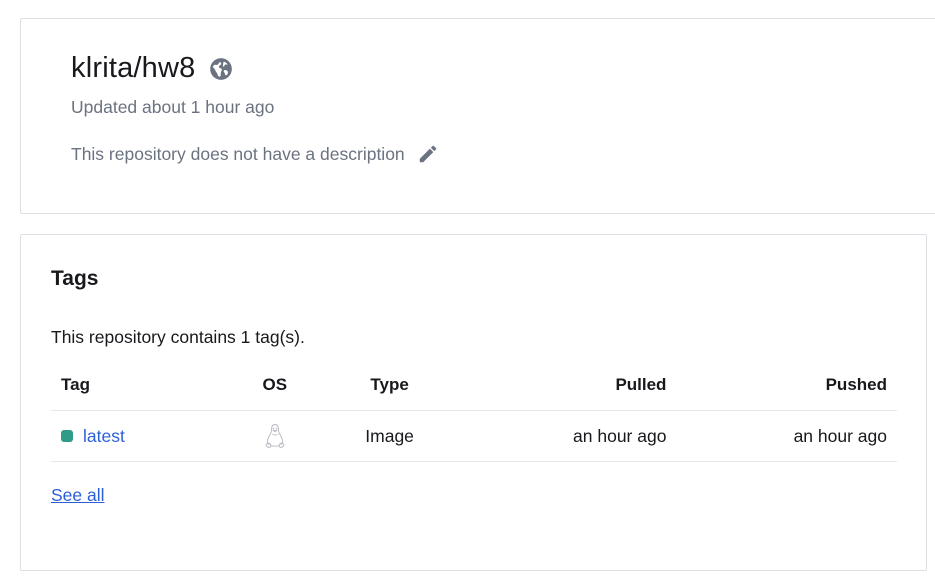 The width and height of the screenshot is (935, 580). What do you see at coordinates (133, 68) in the screenshot?
I see `repo-title: klrita/hw8` at bounding box center [133, 68].